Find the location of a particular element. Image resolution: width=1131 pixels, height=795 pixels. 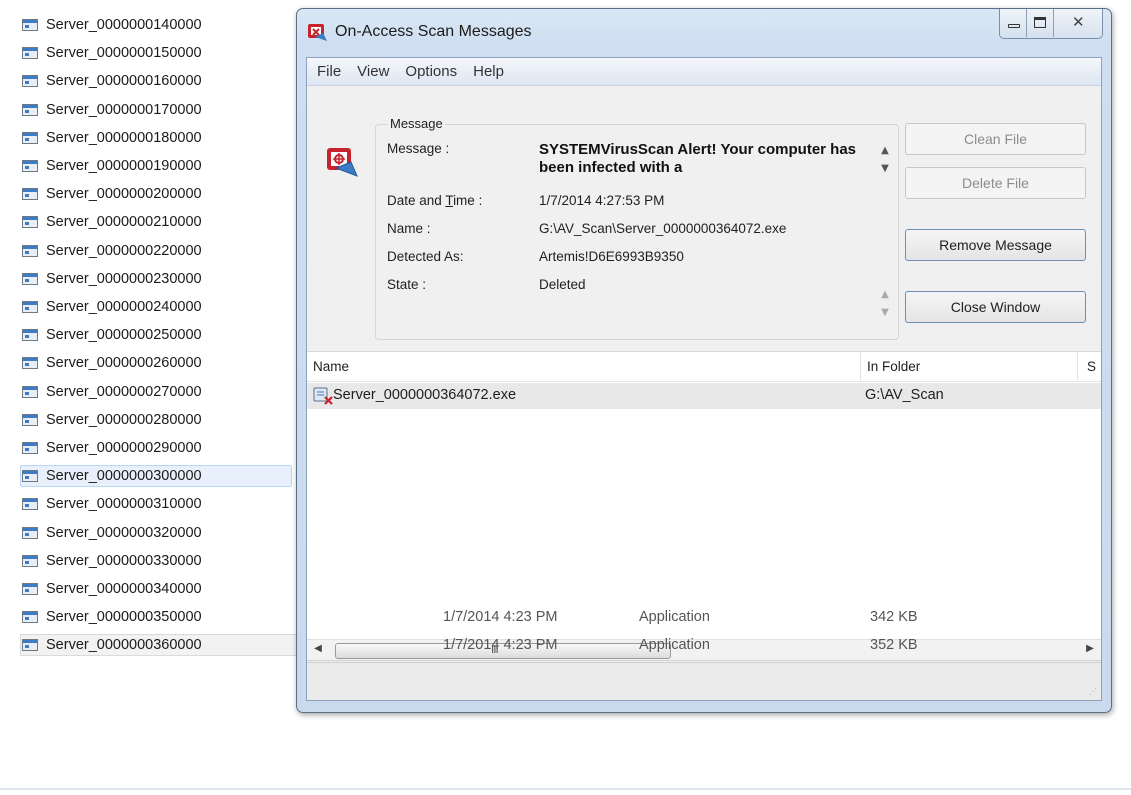

date-time-label-accel: T is located at coordinates (449, 200).